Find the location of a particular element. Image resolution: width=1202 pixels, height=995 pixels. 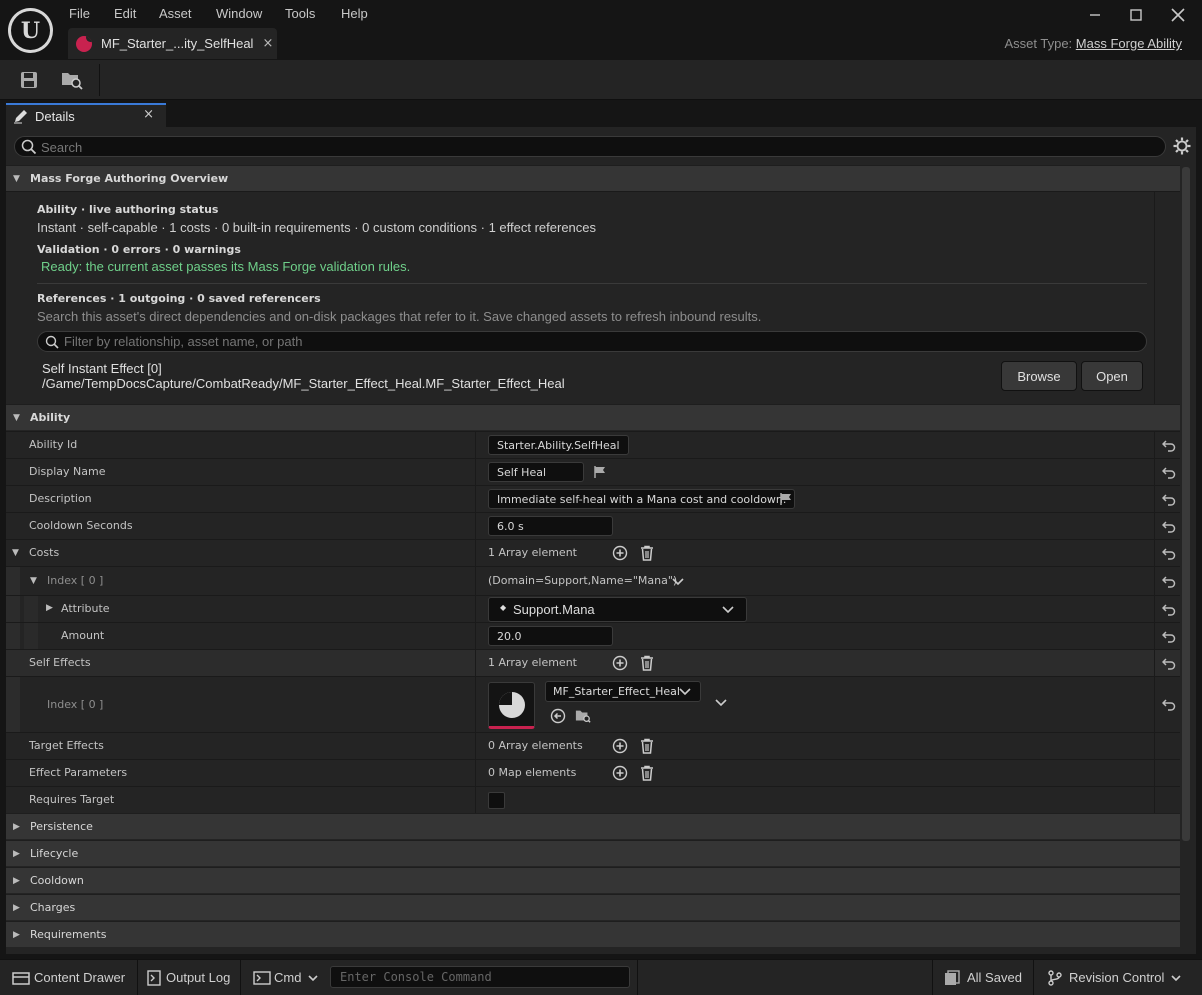

browse-button: Browse is located at coordinates (1039, 376).